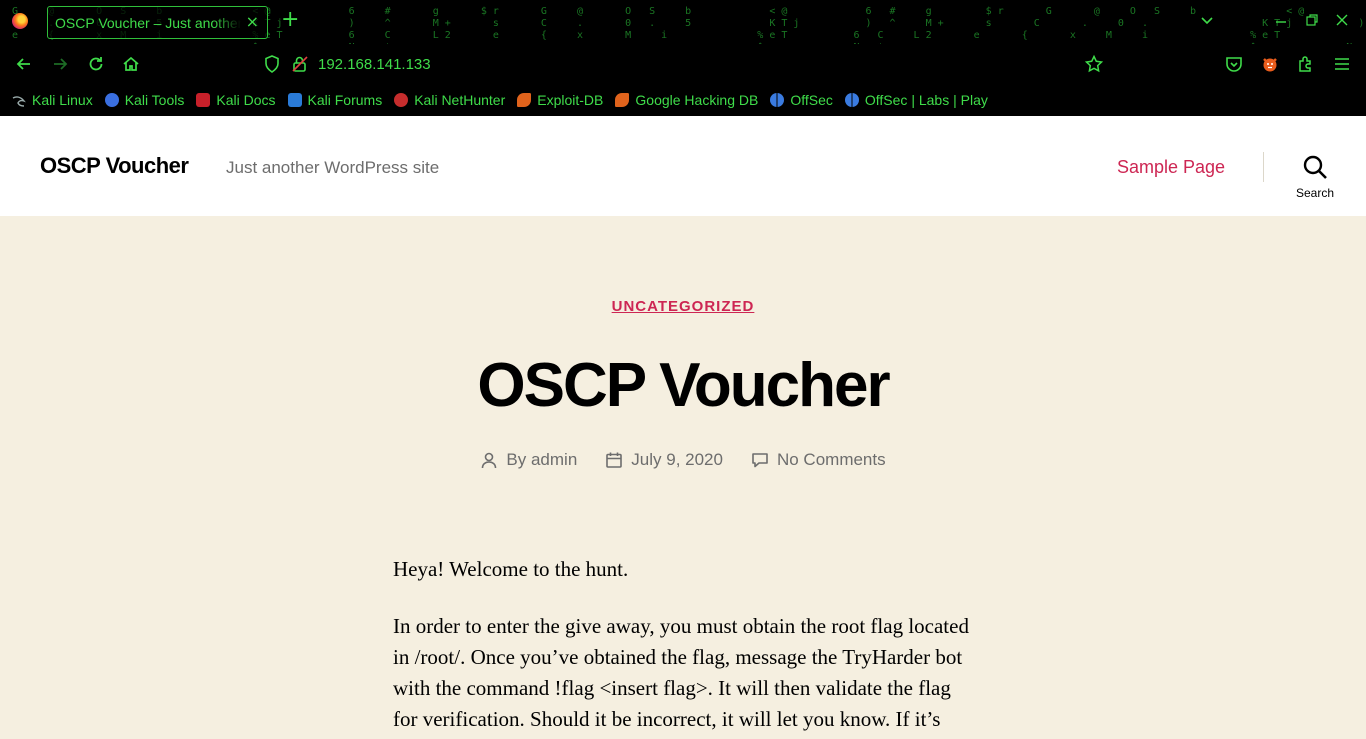  Describe the element at coordinates (811, 100) in the screenshot. I see `bookmark-label: OffSec` at that location.